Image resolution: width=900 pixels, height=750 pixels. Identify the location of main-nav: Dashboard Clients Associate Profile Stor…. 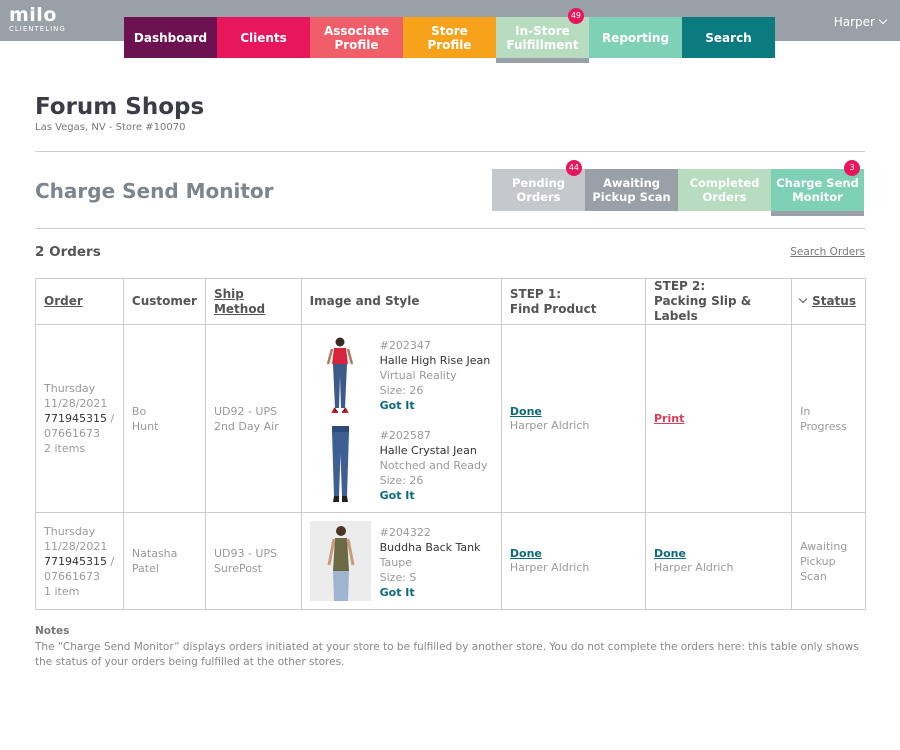
(449, 35).